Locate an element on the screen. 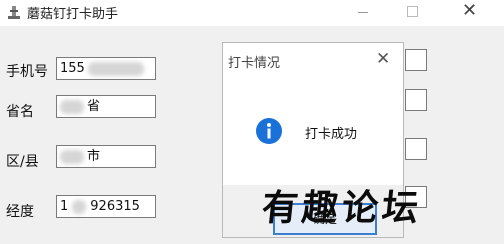  info-icon is located at coordinates (269, 131).